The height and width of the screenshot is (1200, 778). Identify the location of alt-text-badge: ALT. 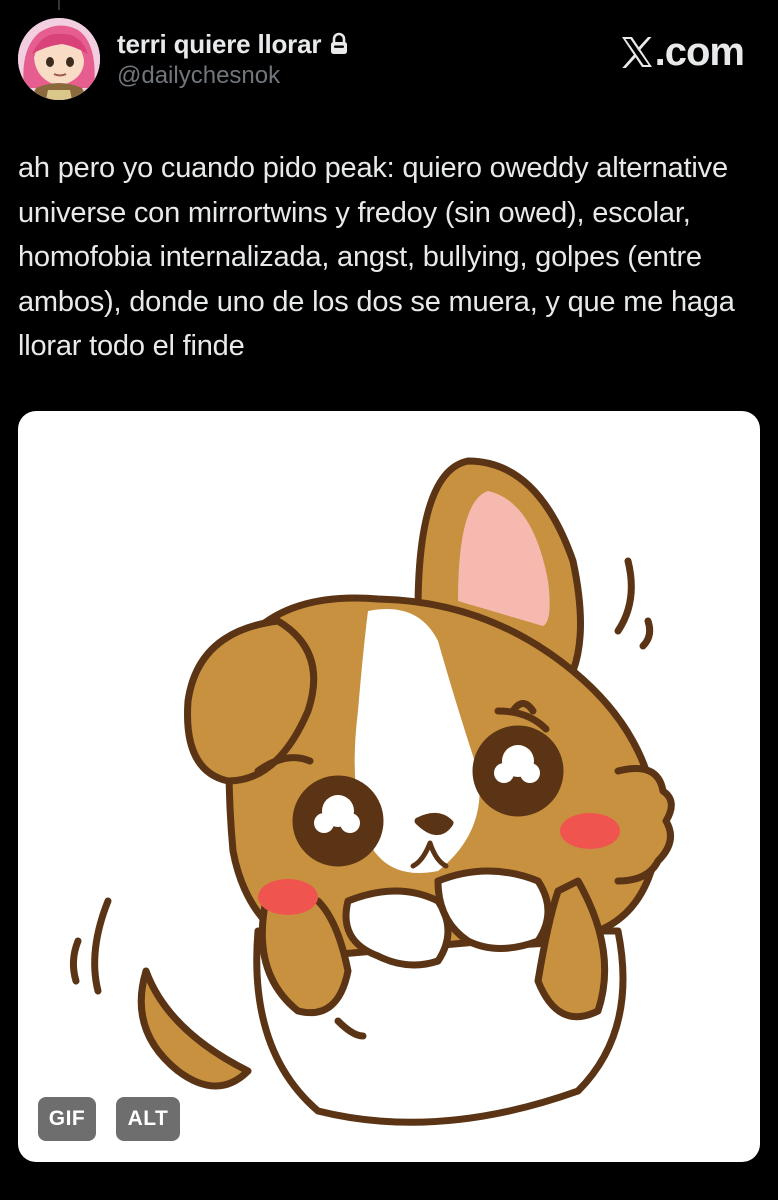
(148, 1119).